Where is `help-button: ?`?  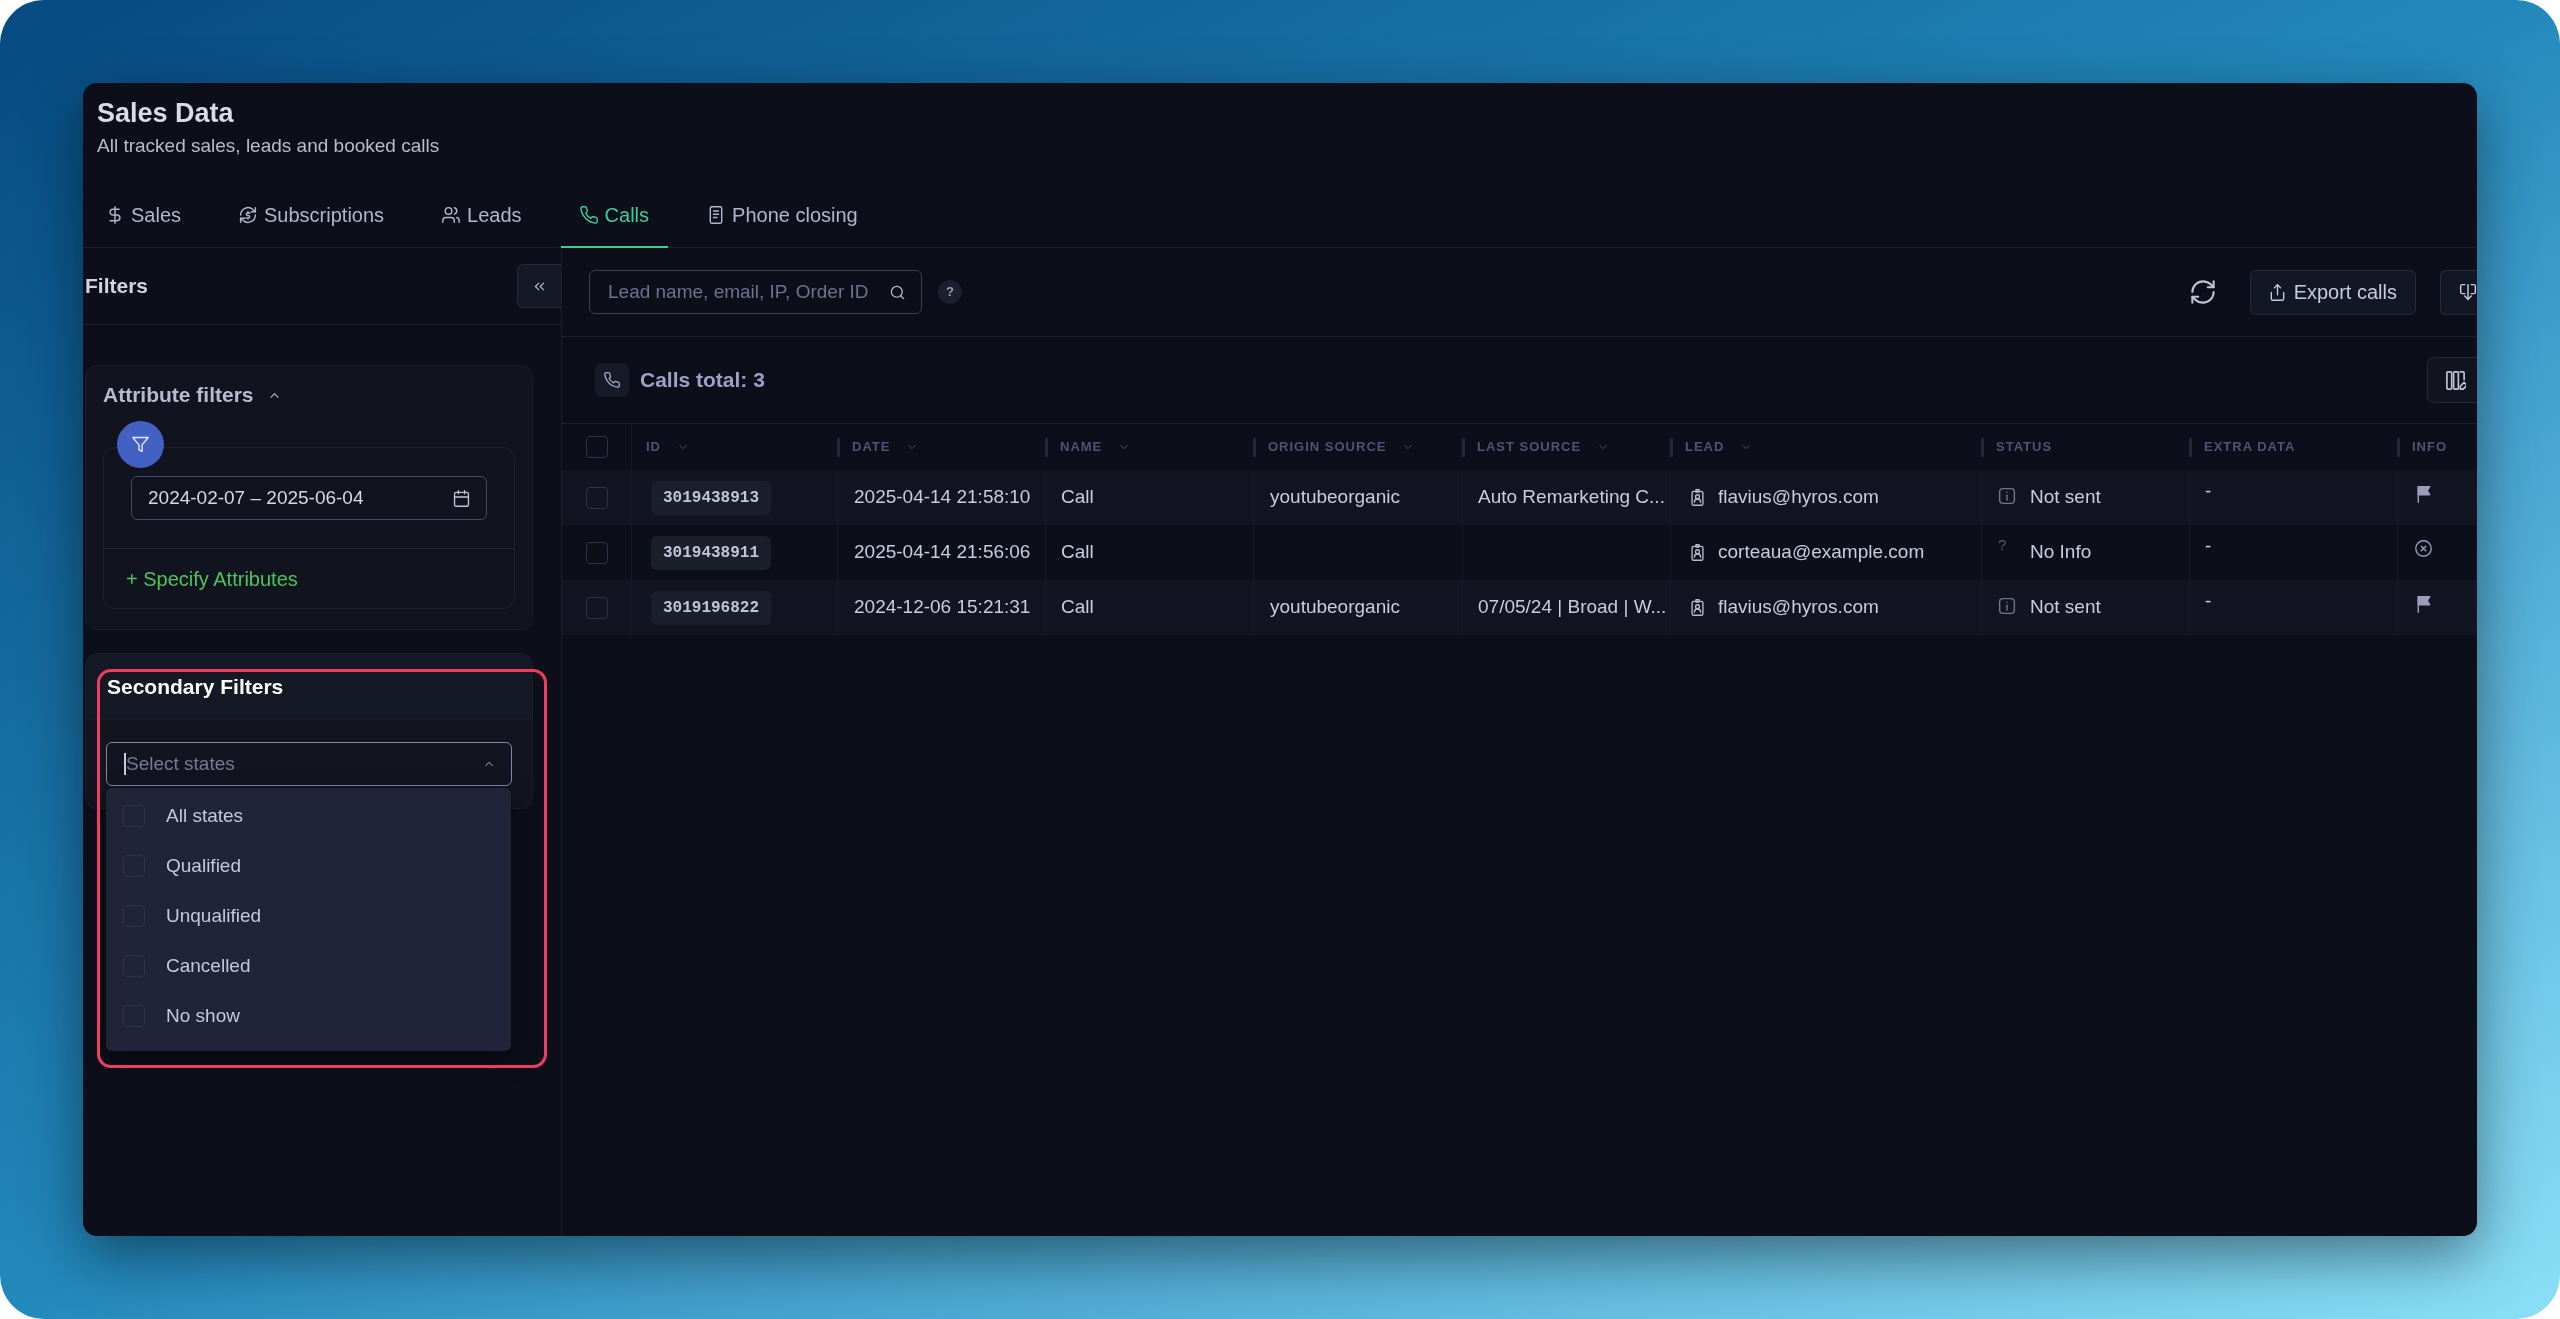
help-button: ? is located at coordinates (950, 292).